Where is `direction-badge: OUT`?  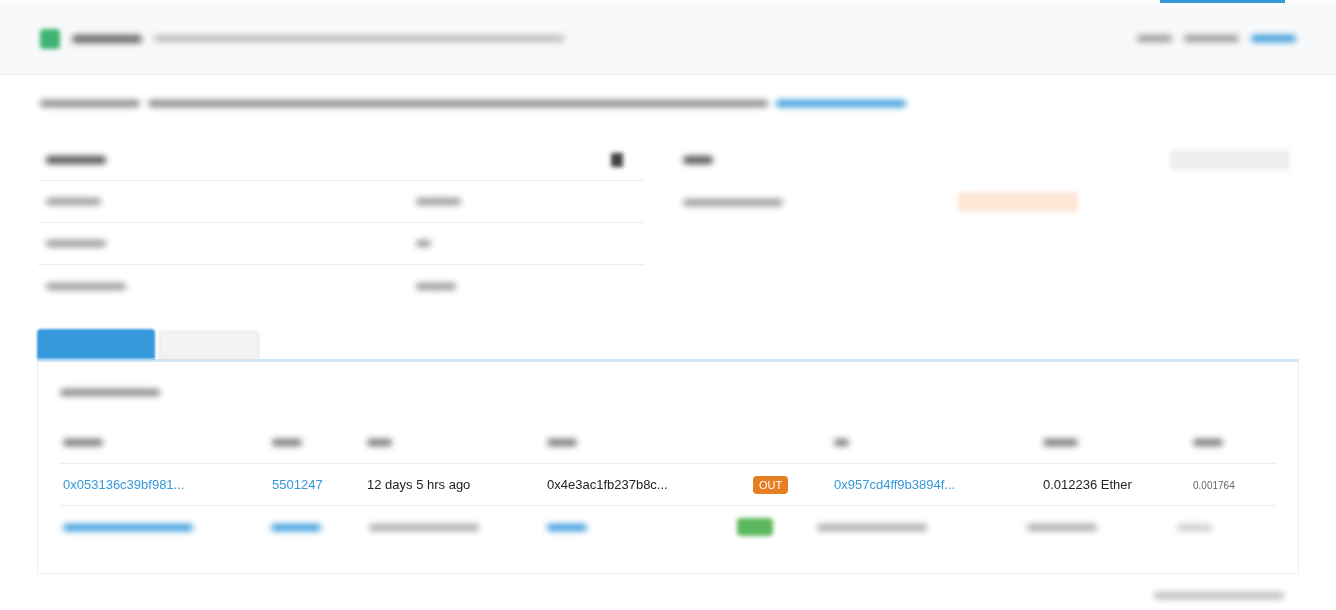
direction-badge: OUT is located at coordinates (771, 484).